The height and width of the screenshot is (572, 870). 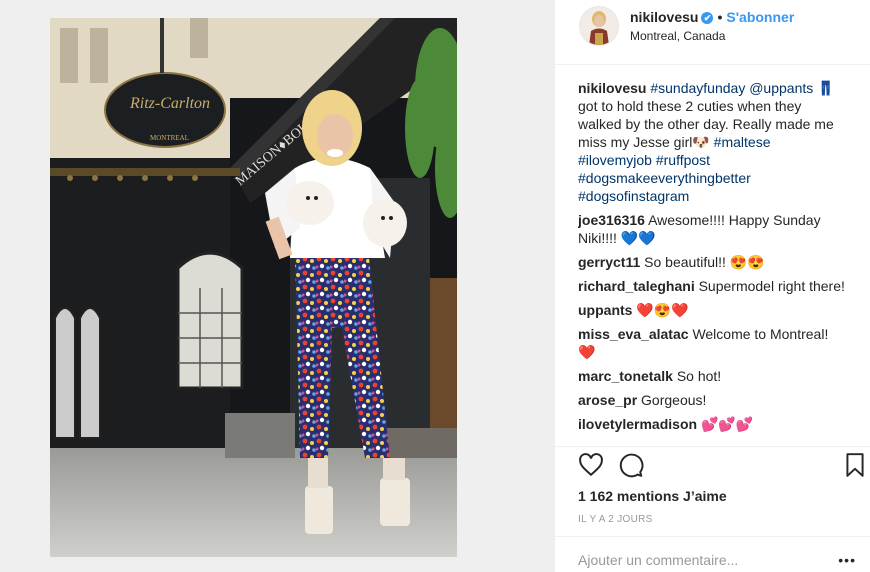 What do you see at coordinates (713, 400) in the screenshot?
I see `comment: arose_pr Gorgeous!` at bounding box center [713, 400].